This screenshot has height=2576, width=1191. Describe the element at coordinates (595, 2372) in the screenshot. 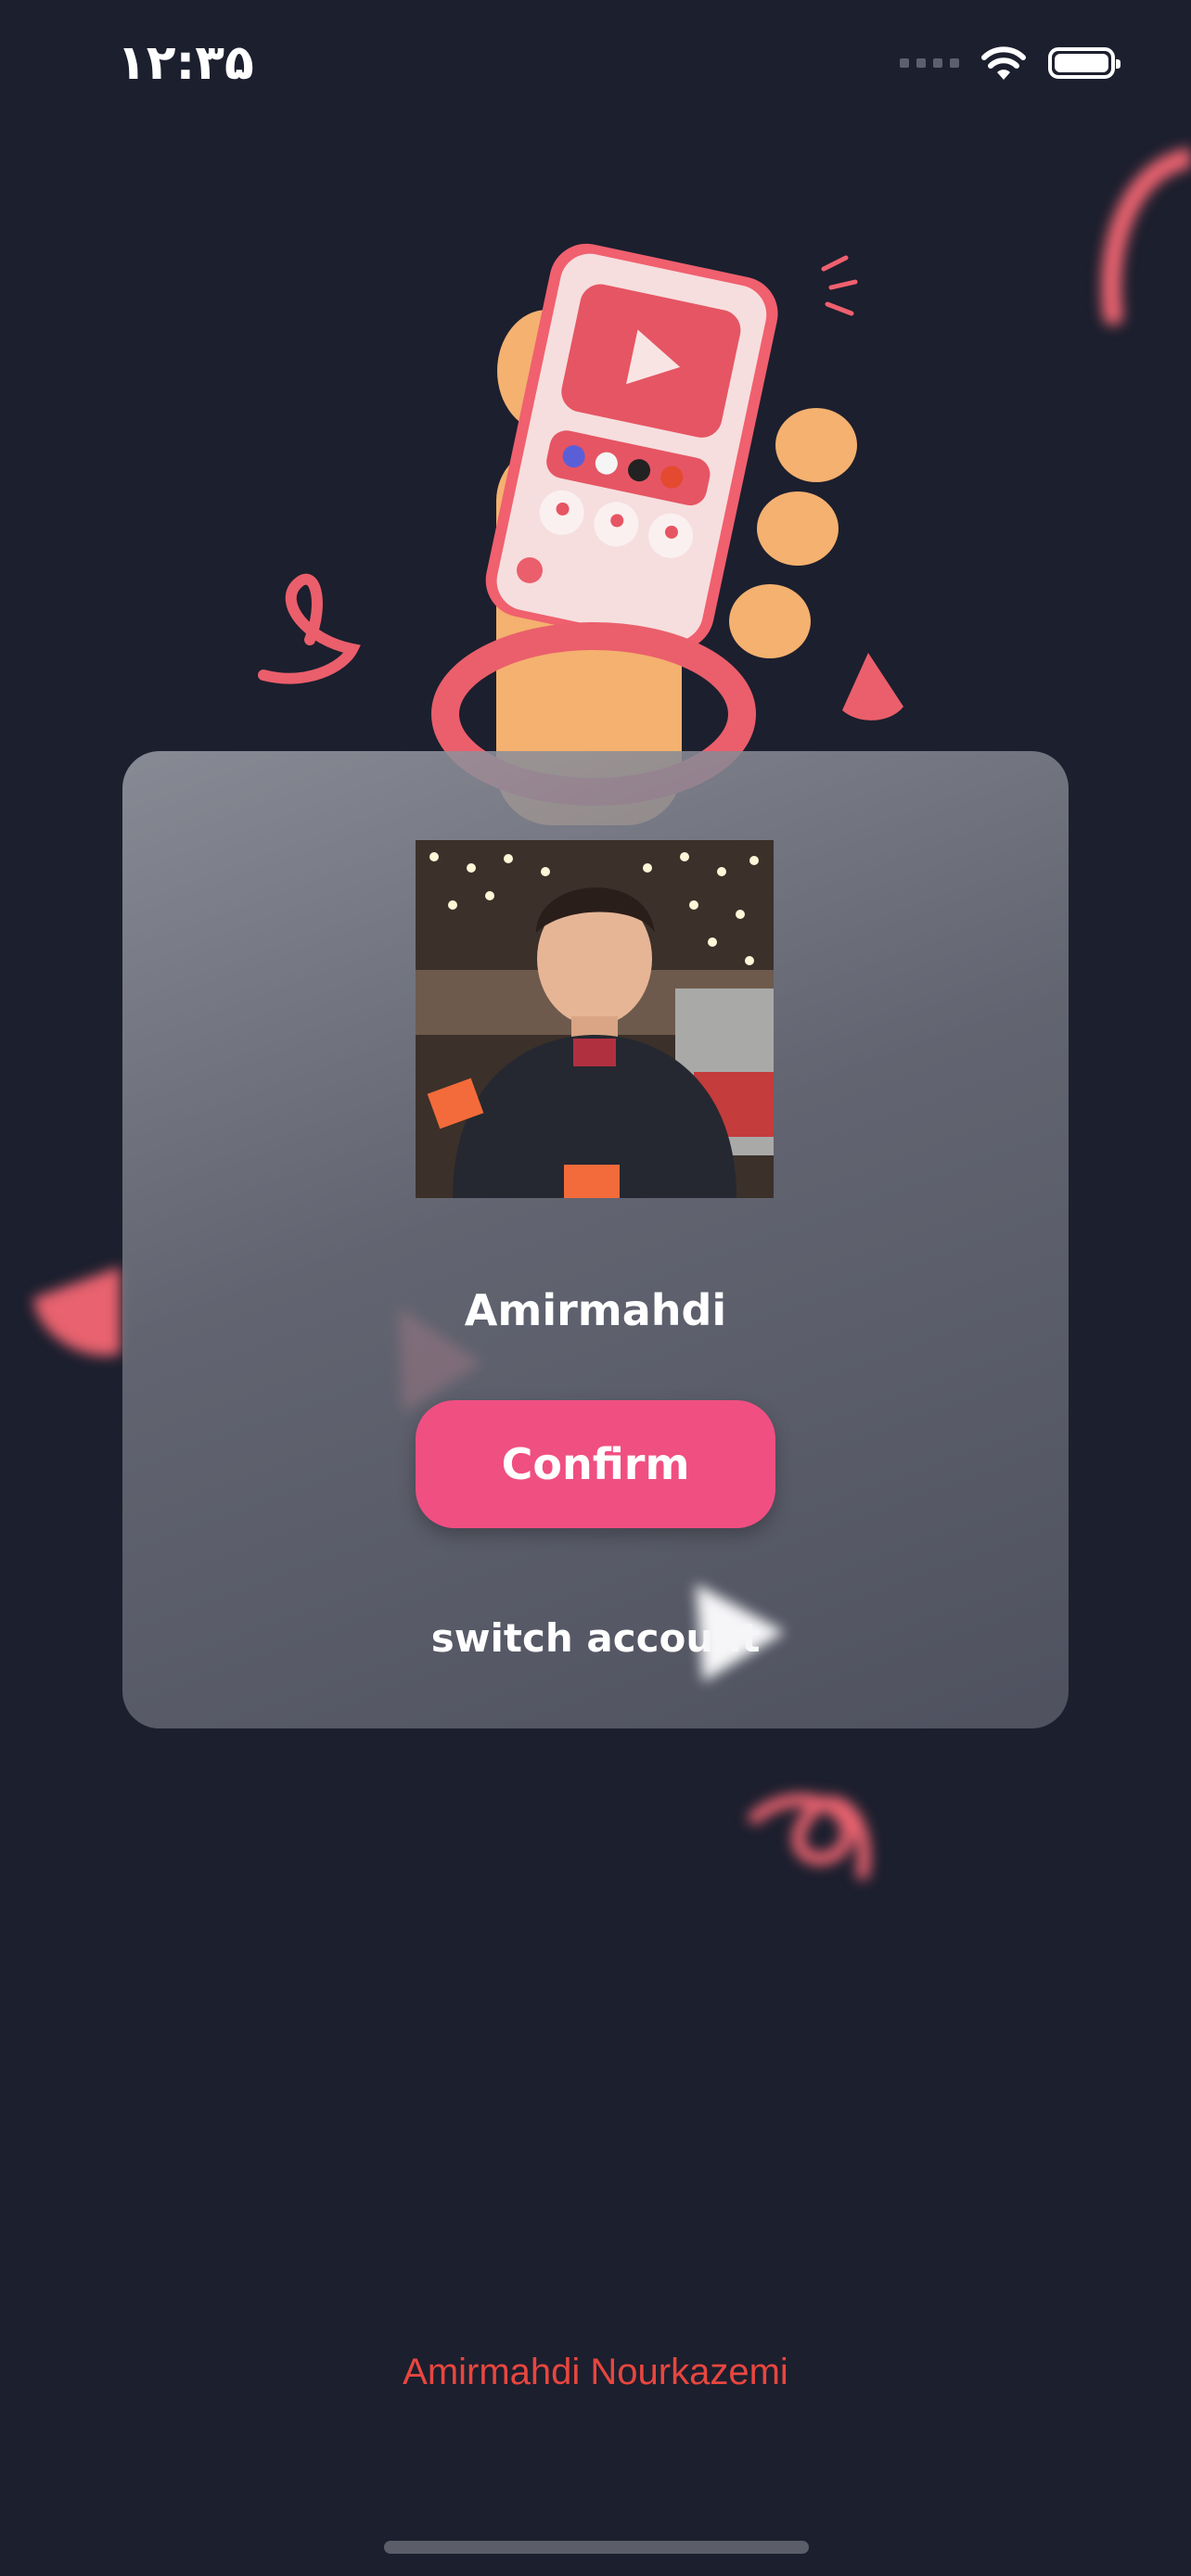

I see `author-credit: Amirmahdi Nourkazemi` at that location.